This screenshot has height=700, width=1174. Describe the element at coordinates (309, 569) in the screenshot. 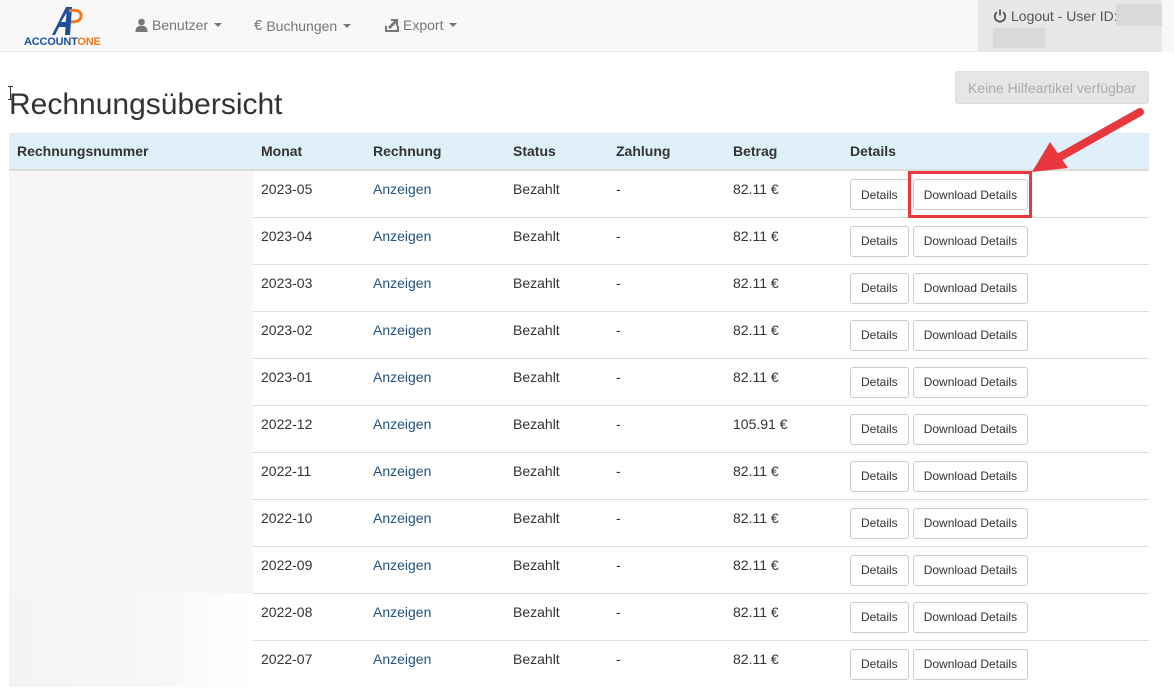

I see `cell-monat: 2022-09` at that location.